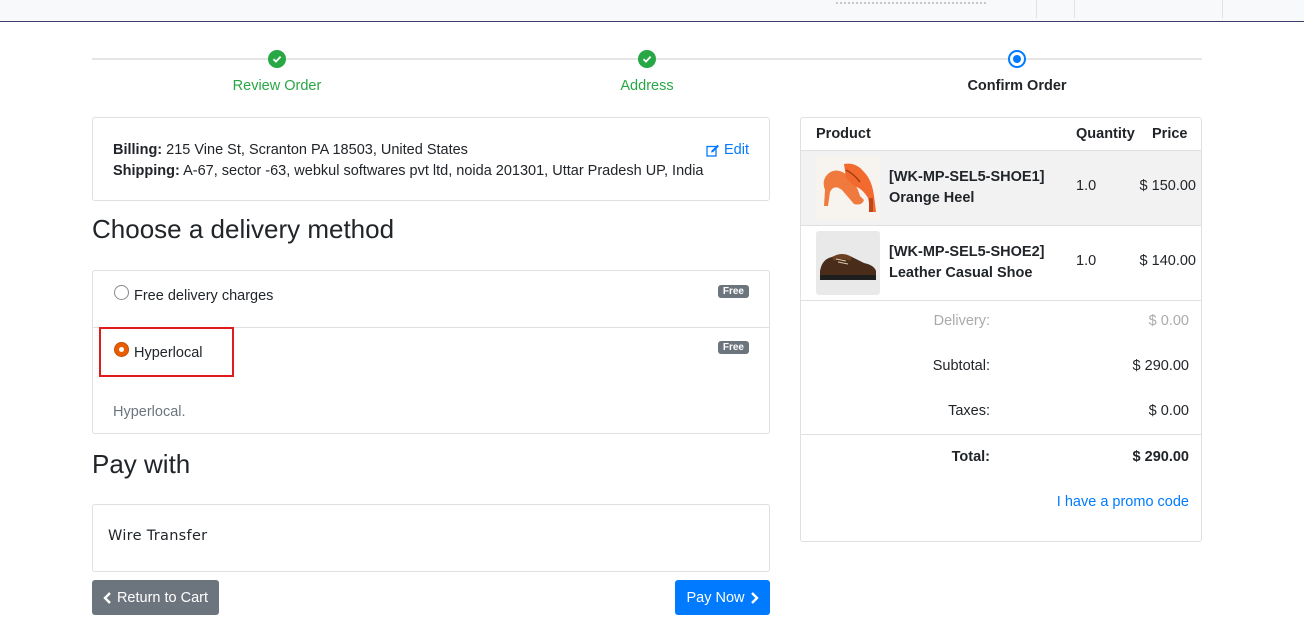  What do you see at coordinates (754, 597) in the screenshot?
I see `chevron-right-icon` at bounding box center [754, 597].